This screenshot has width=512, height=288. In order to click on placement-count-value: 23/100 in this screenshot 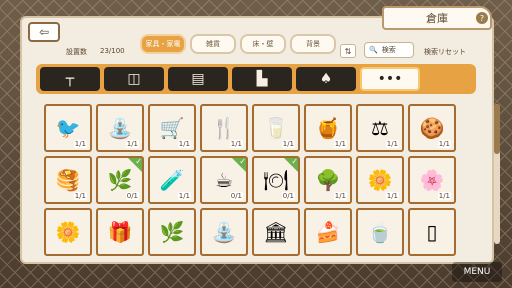, I will do `click(112, 51)`.